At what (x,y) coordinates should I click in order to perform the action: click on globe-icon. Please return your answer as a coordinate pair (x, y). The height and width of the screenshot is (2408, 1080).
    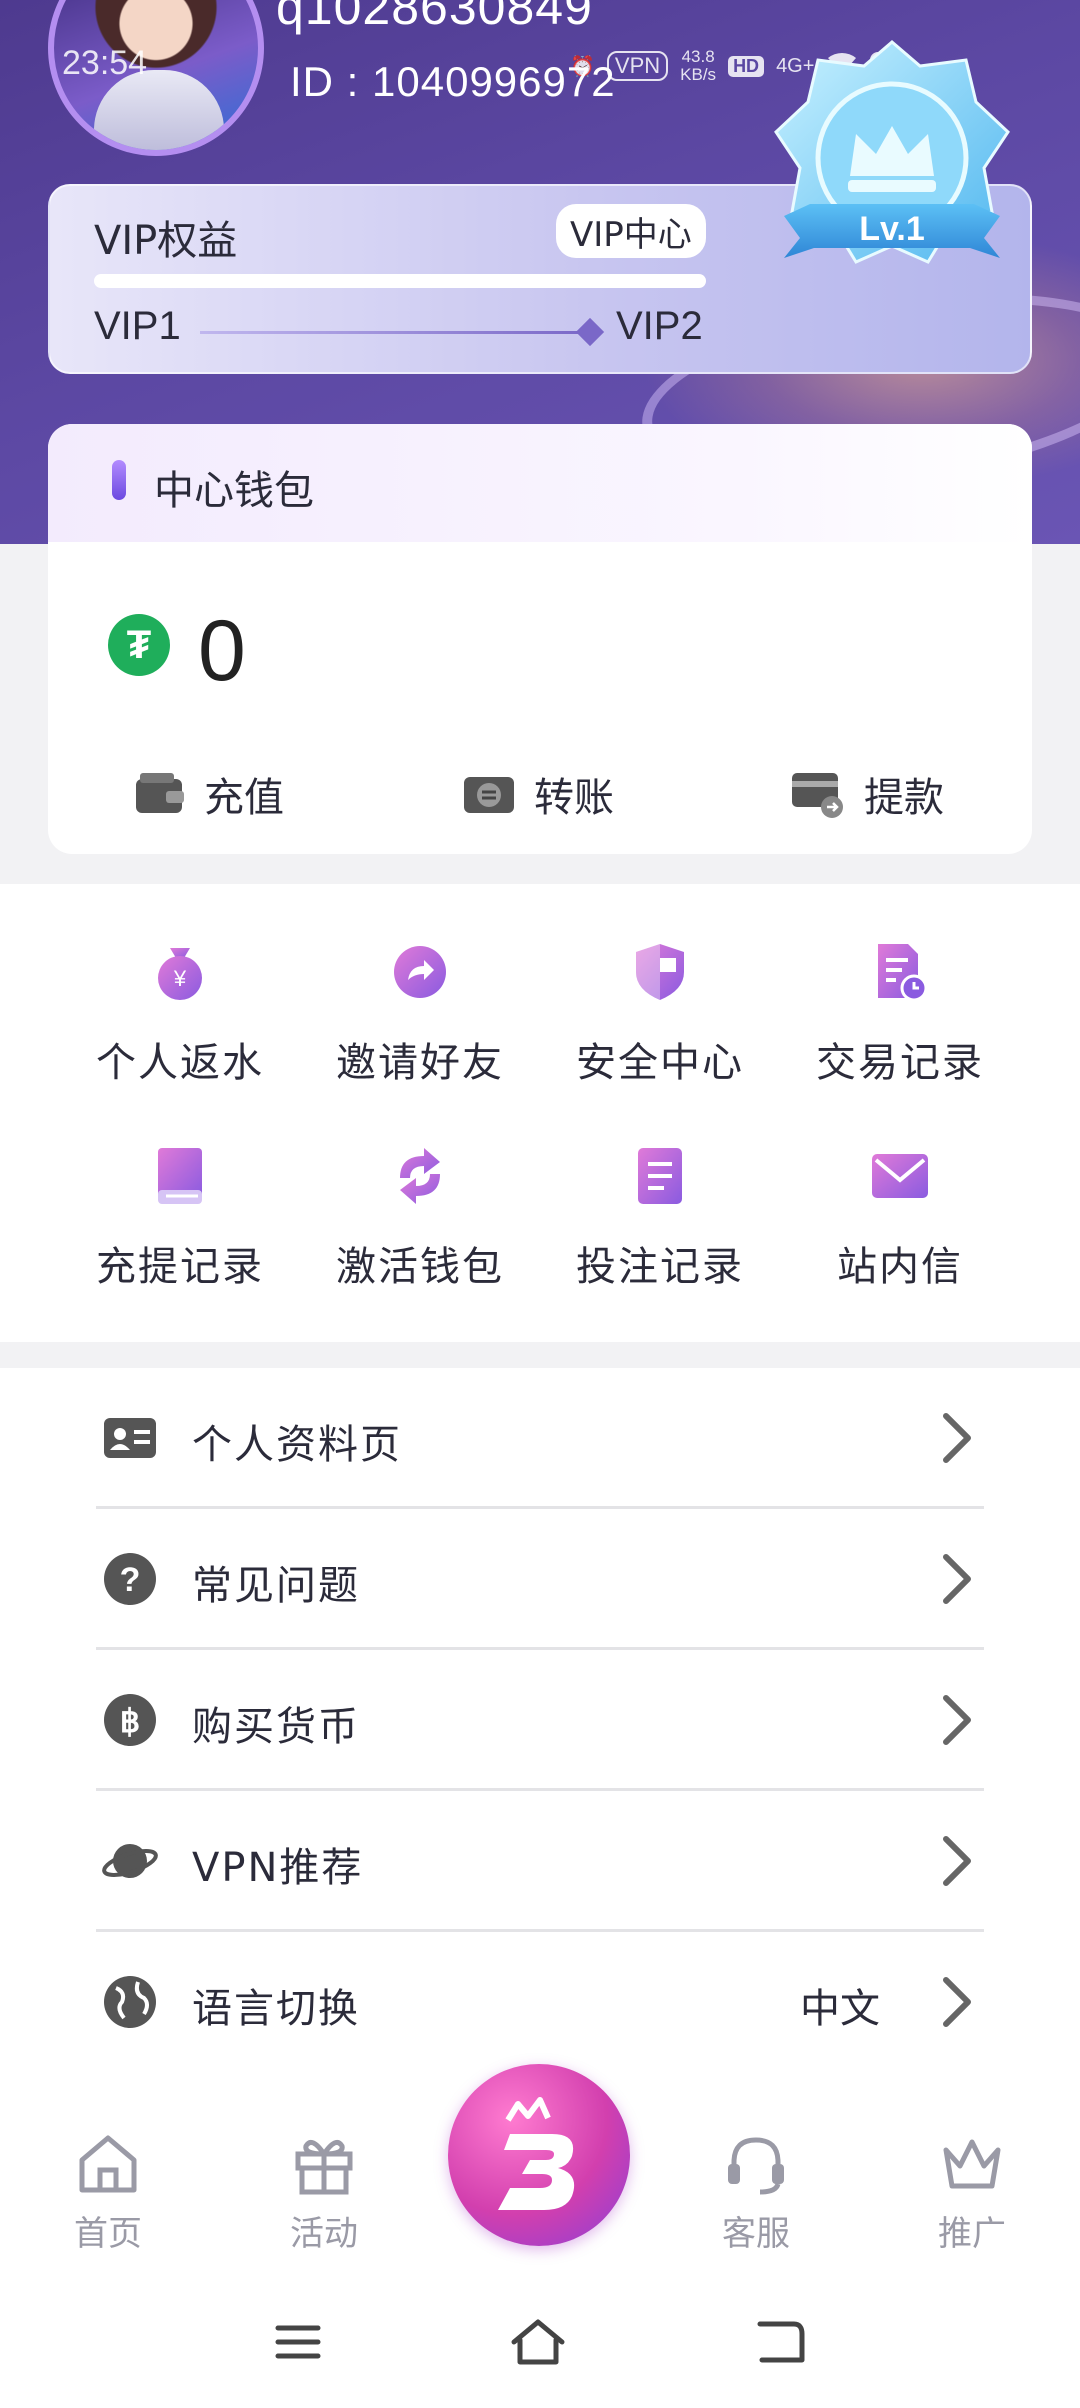
    Looking at the image, I should click on (130, 2002).